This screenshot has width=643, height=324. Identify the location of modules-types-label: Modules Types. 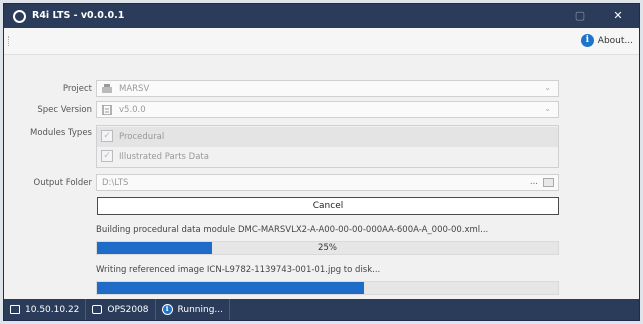
(61, 133).